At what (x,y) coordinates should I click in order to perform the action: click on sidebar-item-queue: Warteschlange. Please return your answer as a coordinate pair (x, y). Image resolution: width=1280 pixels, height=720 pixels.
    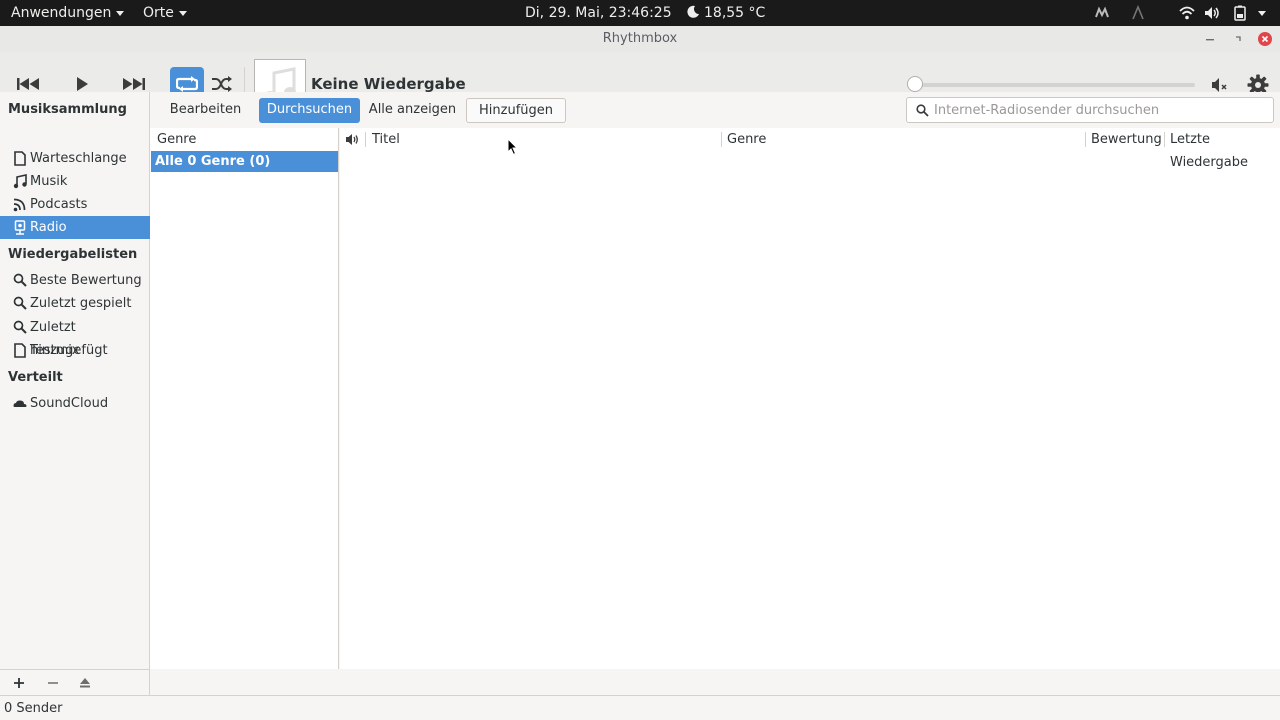
    Looking at the image, I should click on (75, 158).